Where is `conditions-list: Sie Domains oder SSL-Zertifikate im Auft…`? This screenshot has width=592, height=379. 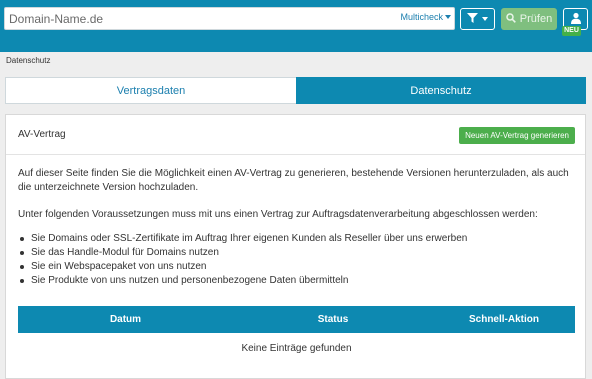 conditions-list: Sie Domains oder SSL-Zertifikate im Auft… is located at coordinates (295, 260).